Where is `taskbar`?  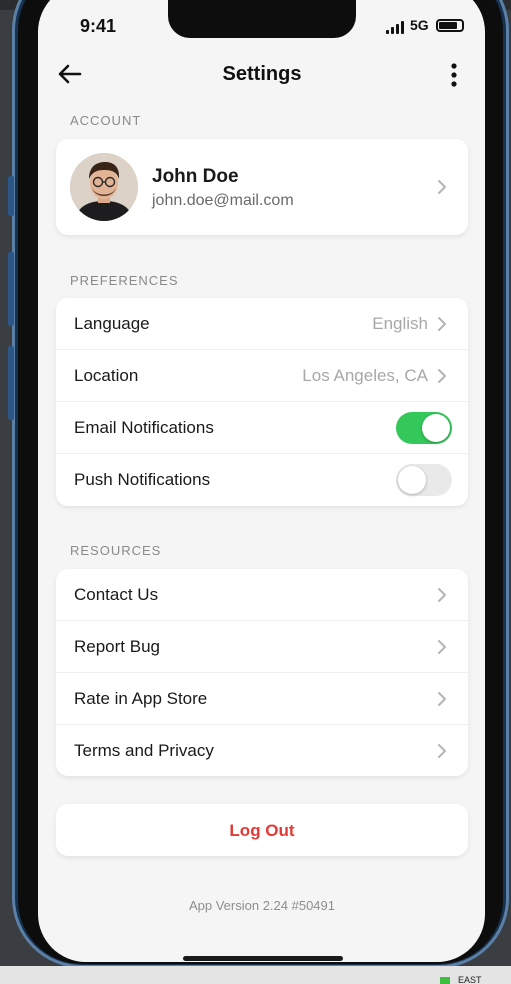 taskbar is located at coordinates (255, 975).